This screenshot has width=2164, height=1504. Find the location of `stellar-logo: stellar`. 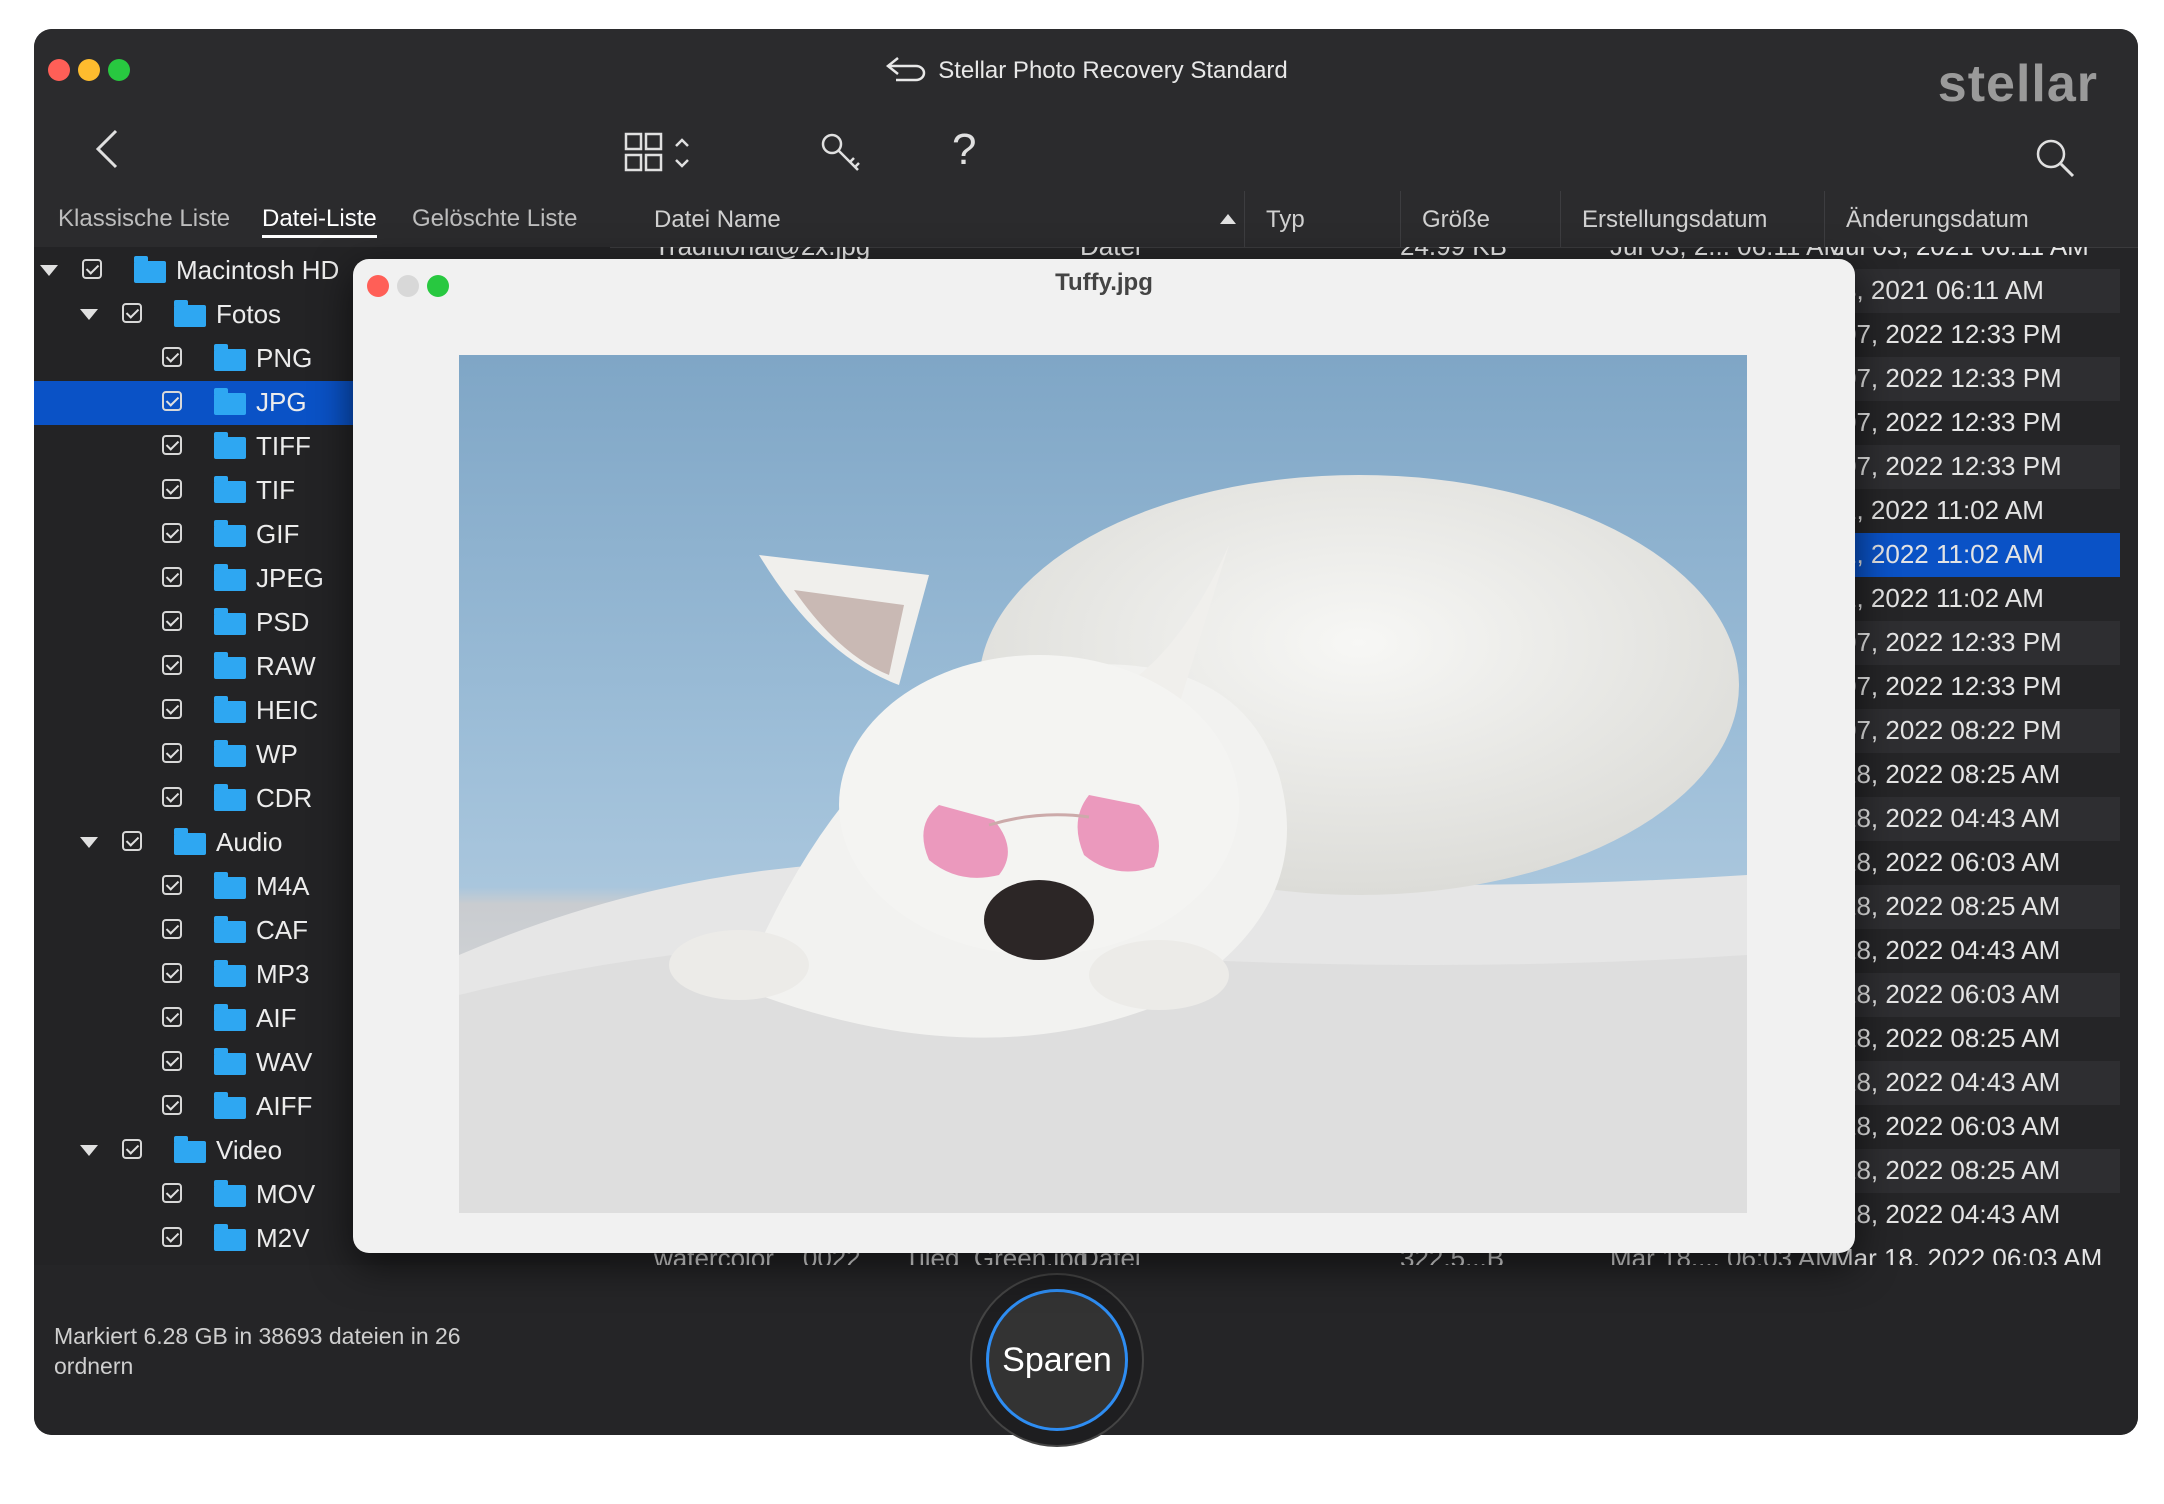

stellar-logo: stellar is located at coordinates (2017, 84).